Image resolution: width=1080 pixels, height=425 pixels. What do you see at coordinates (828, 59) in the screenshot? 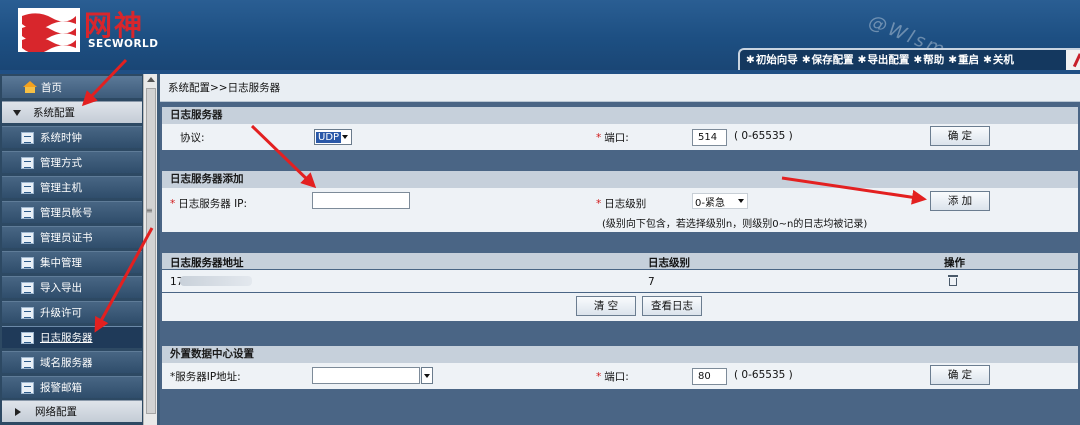
I see `save-config-button: ✱保存配置` at bounding box center [828, 59].